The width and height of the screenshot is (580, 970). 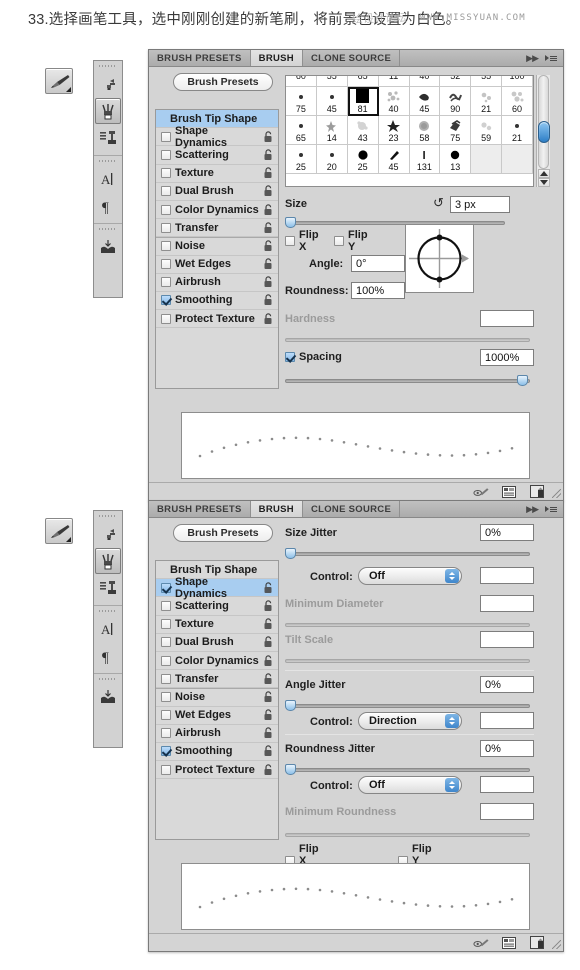 What do you see at coordinates (166, 209) in the screenshot?
I see `checkbox-color-dynamics` at bounding box center [166, 209].